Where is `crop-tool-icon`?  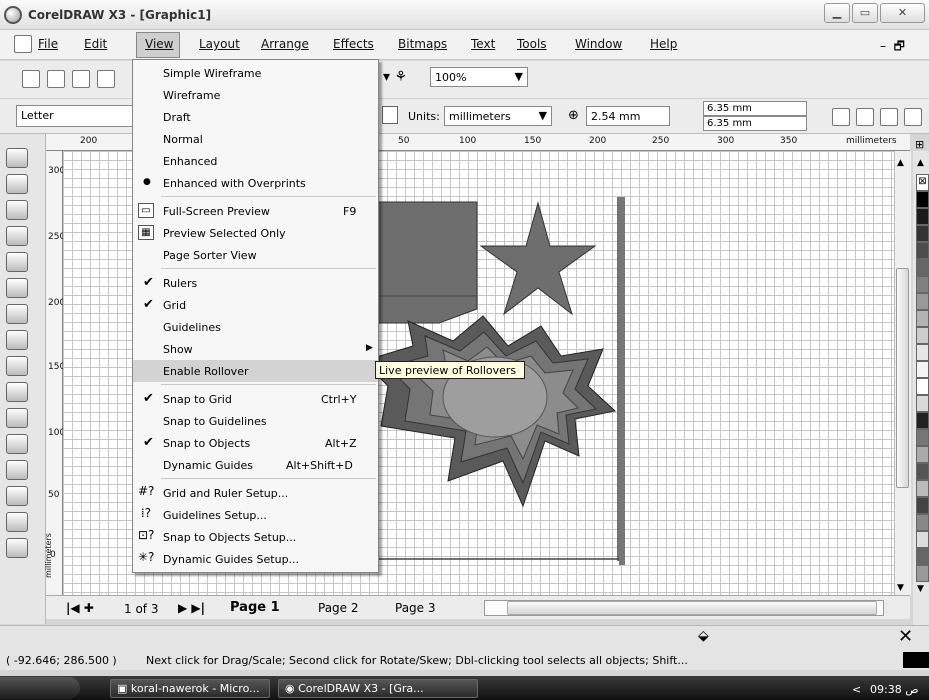
crop-tool-icon is located at coordinates (17, 210).